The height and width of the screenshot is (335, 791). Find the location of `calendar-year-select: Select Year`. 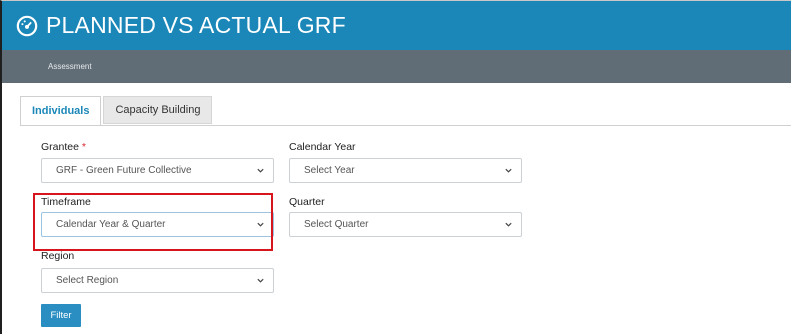

calendar-year-select: Select Year is located at coordinates (405, 170).